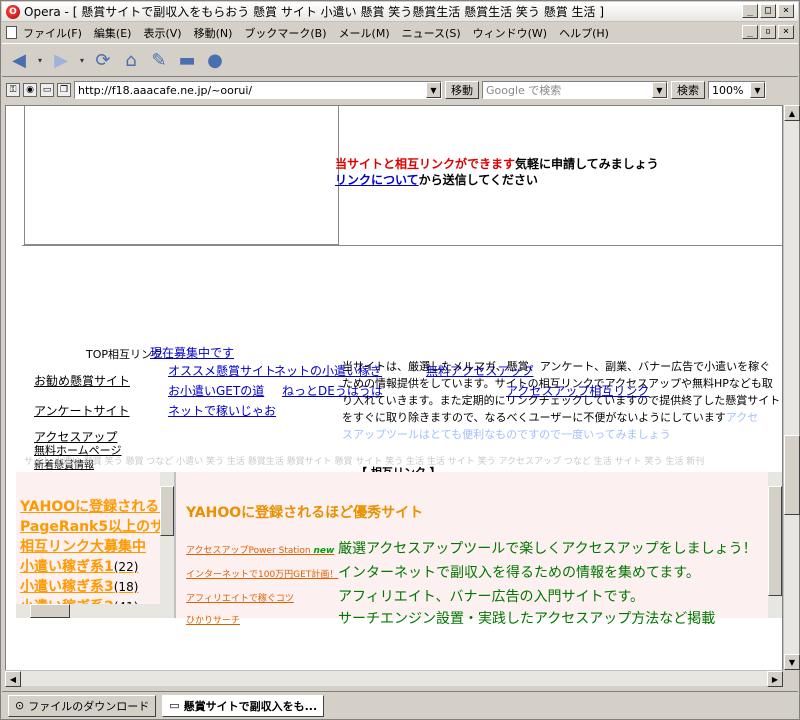 The width and height of the screenshot is (800, 720). What do you see at coordinates (47, 90) in the screenshot?
I see `page-icon: ▭` at bounding box center [47, 90].